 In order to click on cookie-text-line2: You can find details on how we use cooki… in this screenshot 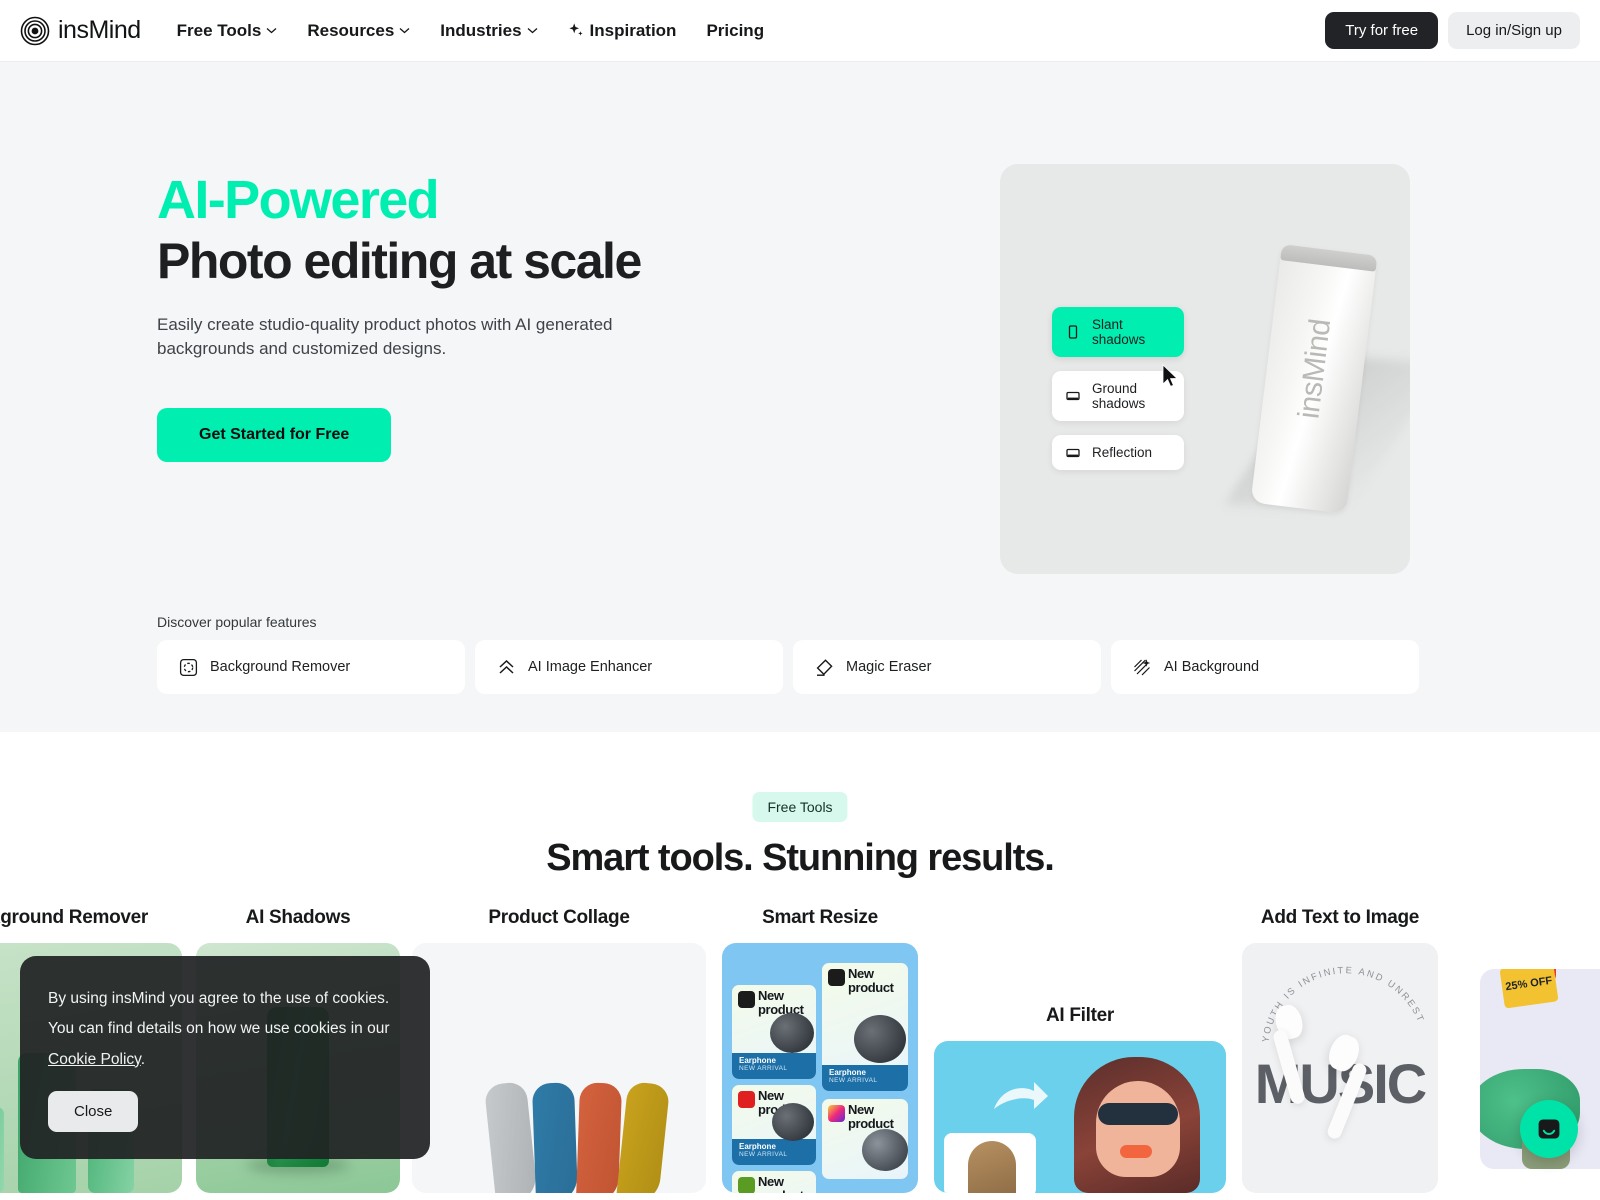, I will do `click(219, 1029)`.